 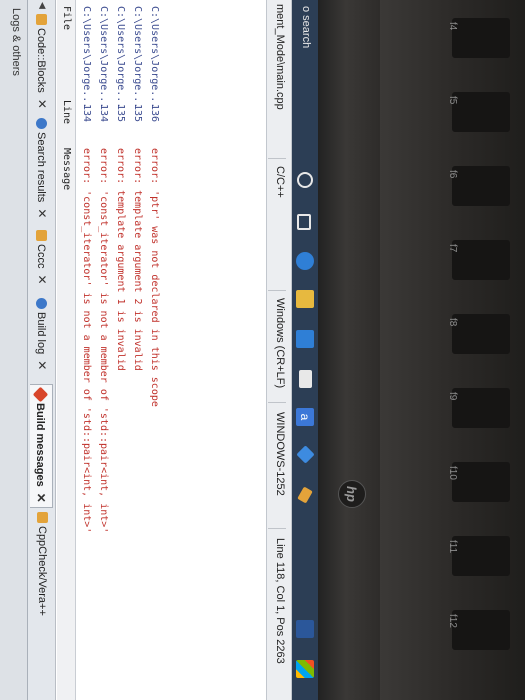 What do you see at coordinates (42, 334) in the screenshot?
I see `tab-build-log: Build log✕` at bounding box center [42, 334].